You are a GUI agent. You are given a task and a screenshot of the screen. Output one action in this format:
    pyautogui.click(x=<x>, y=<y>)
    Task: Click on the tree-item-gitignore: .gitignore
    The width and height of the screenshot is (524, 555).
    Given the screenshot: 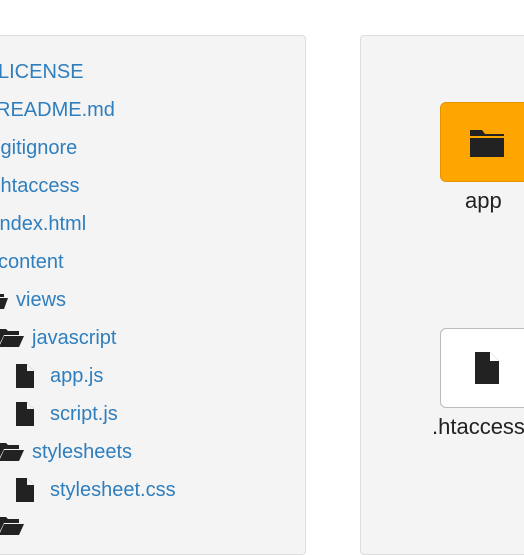 What is the action you would take?
    pyautogui.click(x=38, y=148)
    